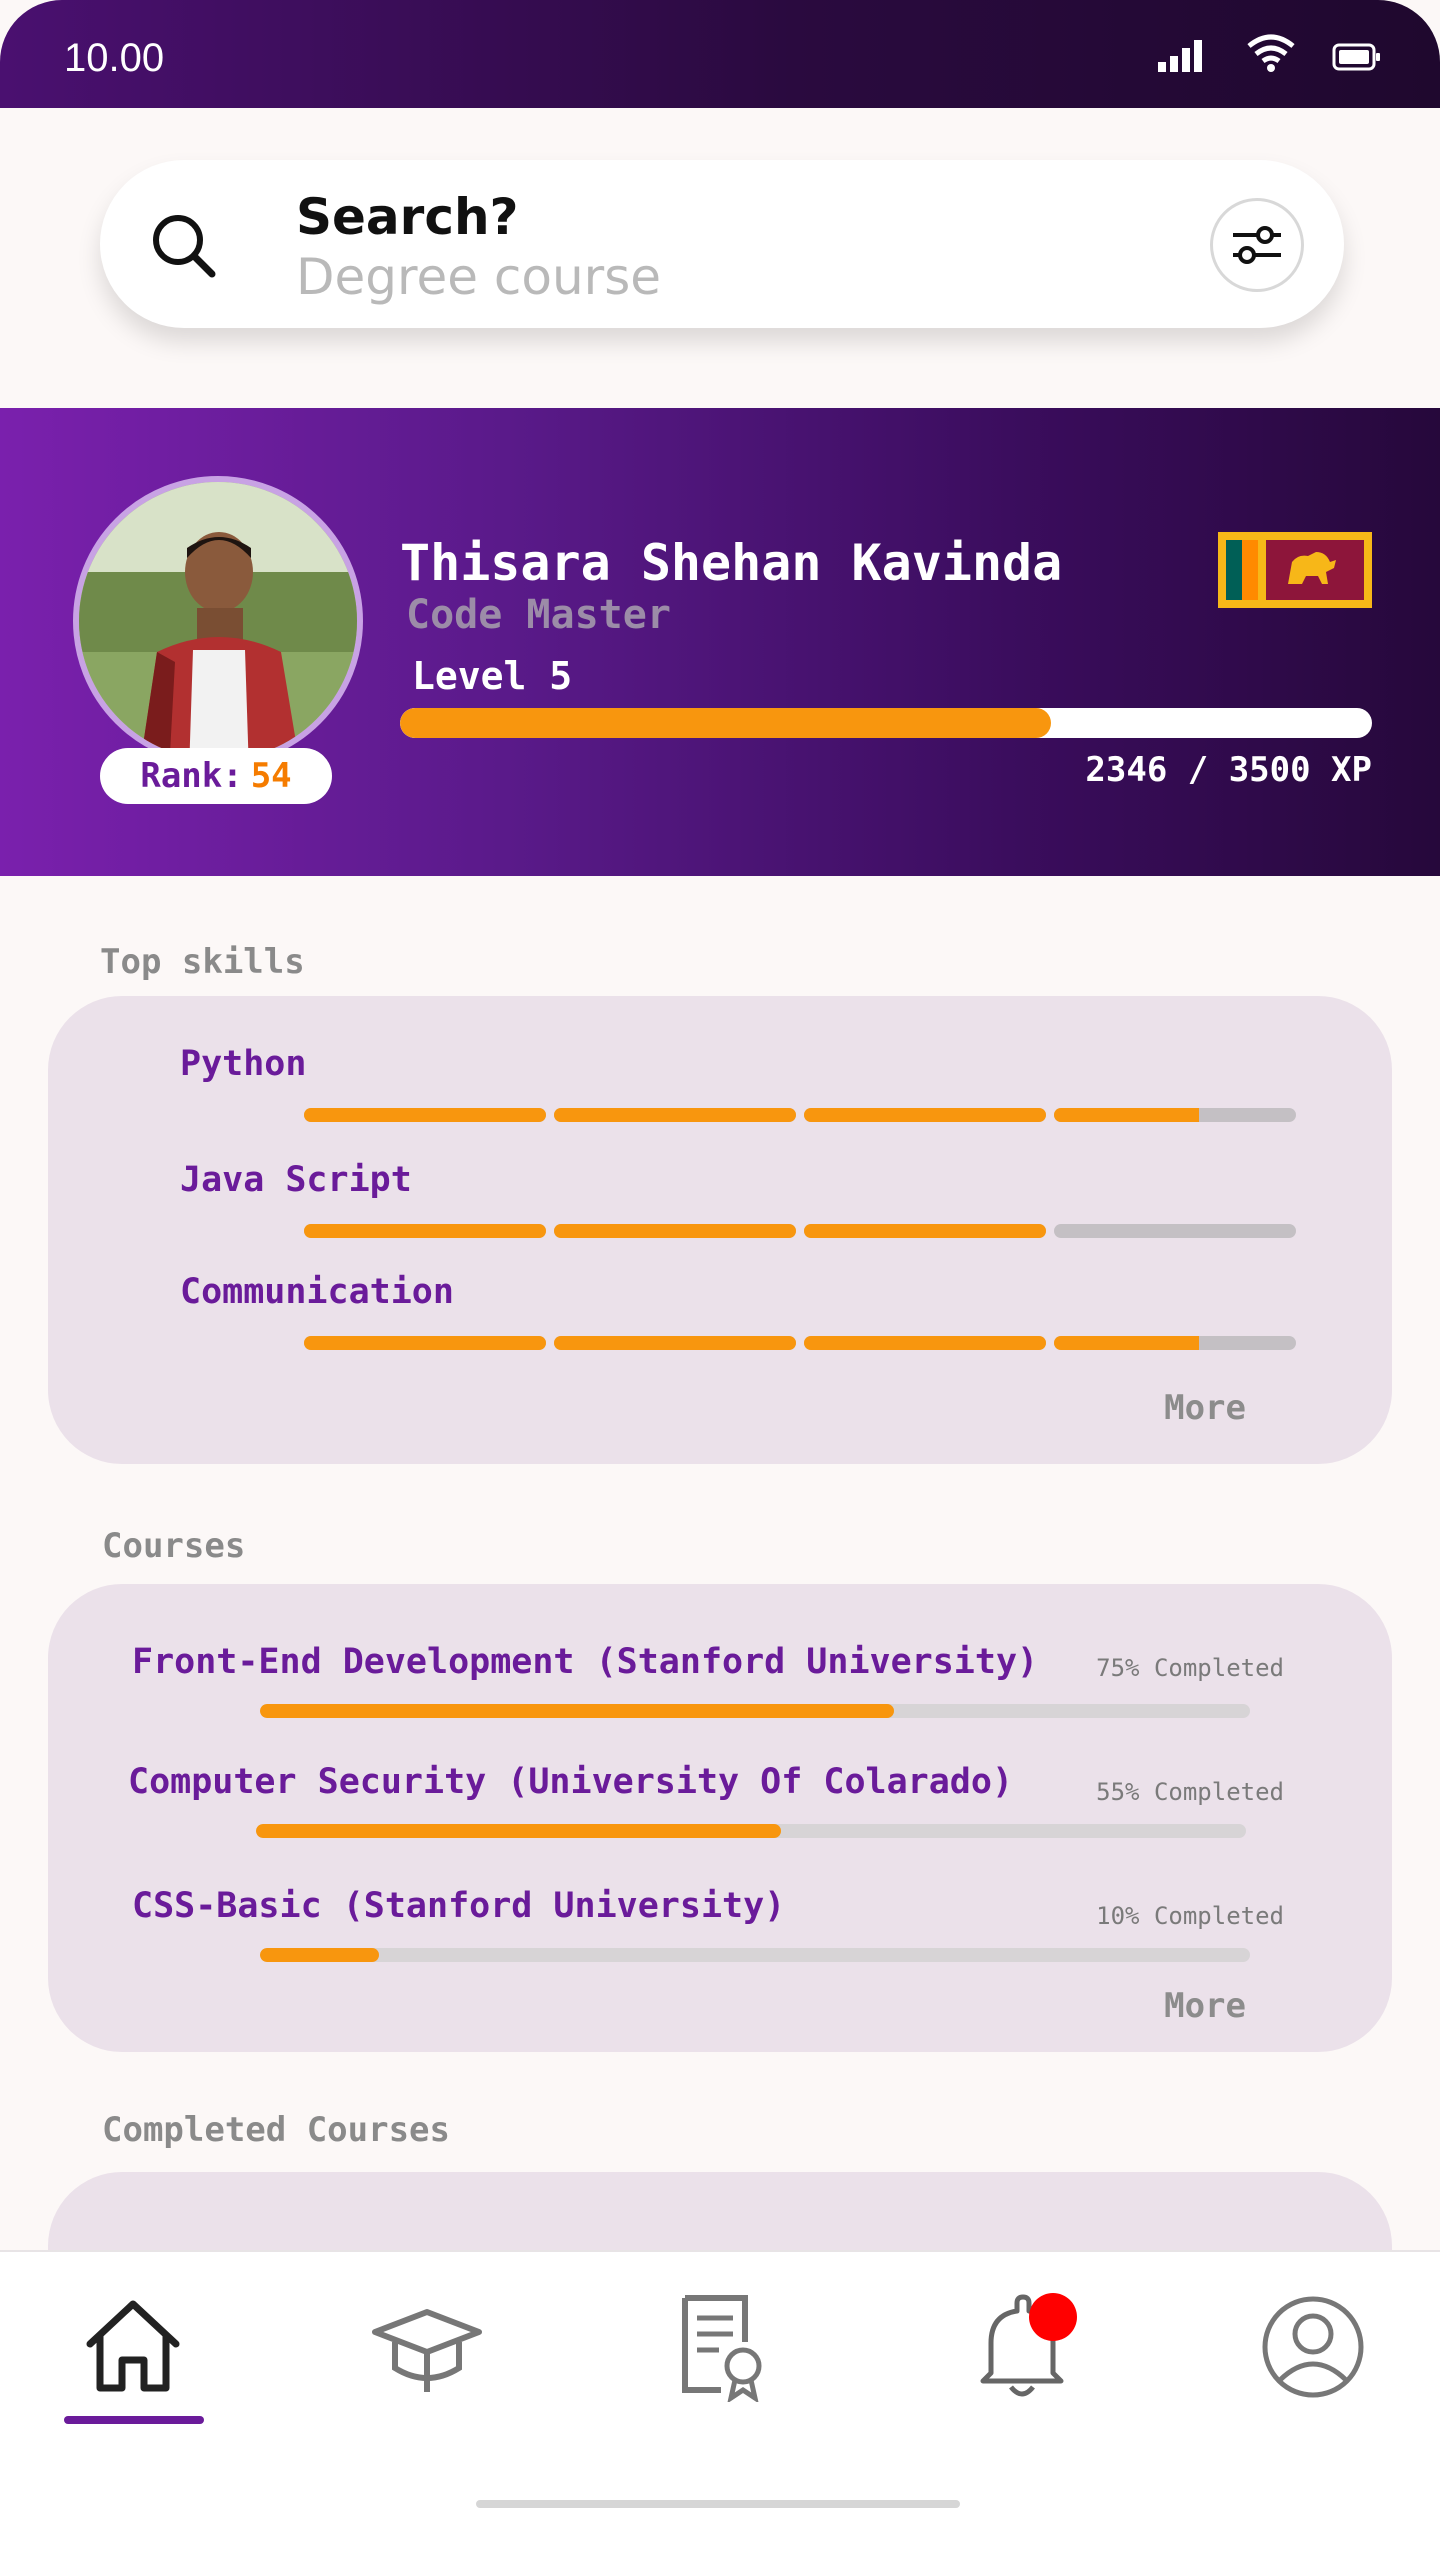 The height and width of the screenshot is (2562, 1440). I want to click on completed-heading: Completed Courses, so click(276, 2130).